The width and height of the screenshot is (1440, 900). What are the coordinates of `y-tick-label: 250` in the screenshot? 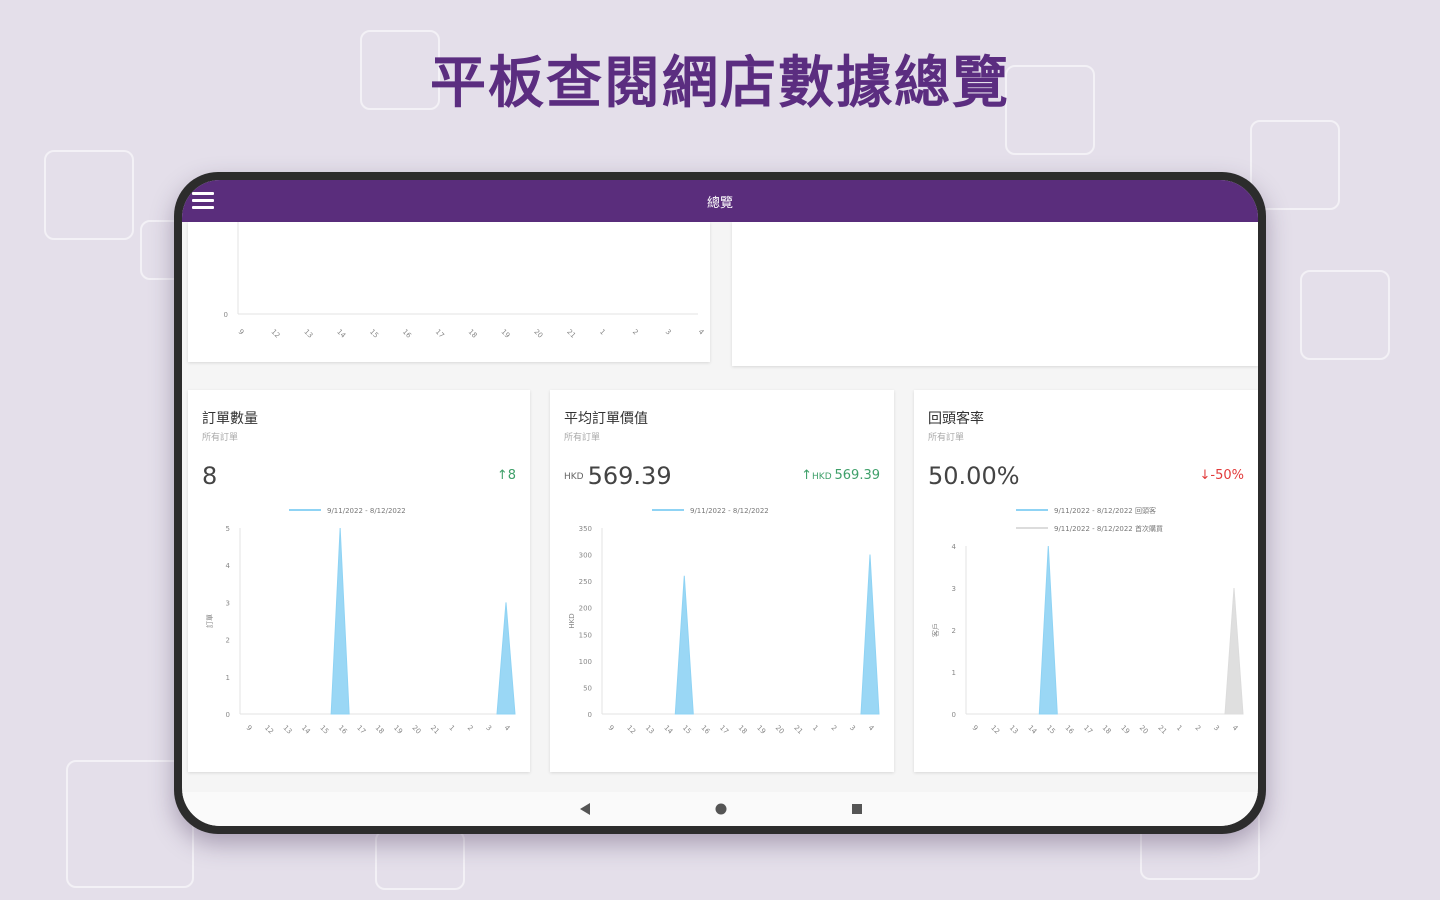 It's located at (585, 582).